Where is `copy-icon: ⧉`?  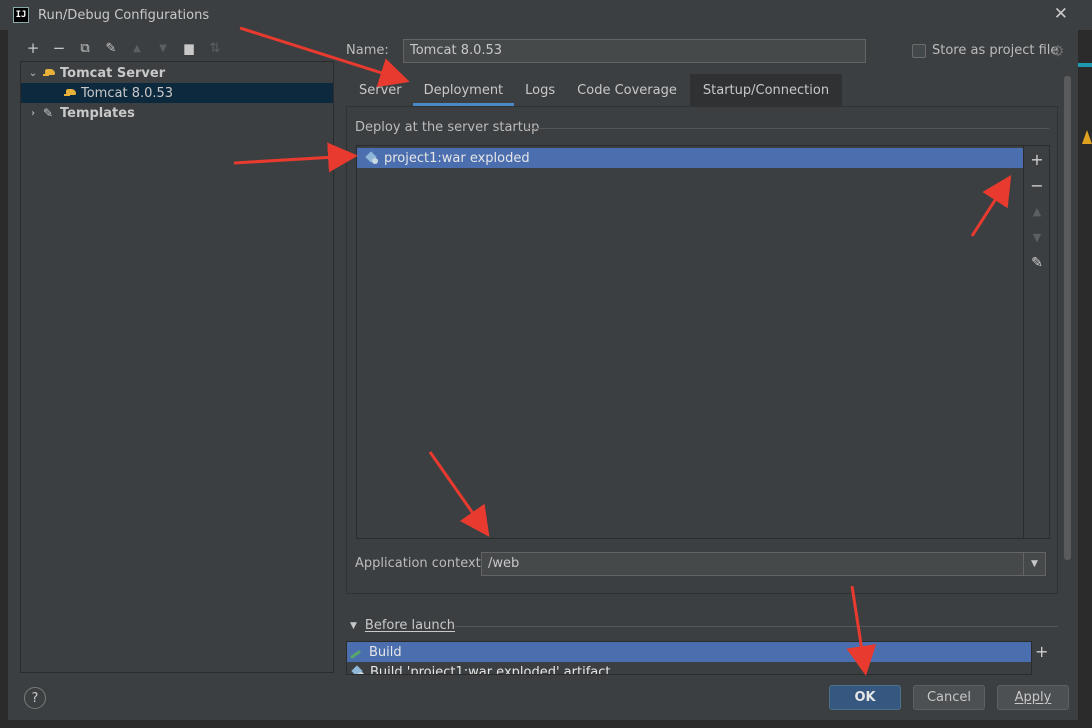
copy-icon: ⧉ is located at coordinates (85, 48).